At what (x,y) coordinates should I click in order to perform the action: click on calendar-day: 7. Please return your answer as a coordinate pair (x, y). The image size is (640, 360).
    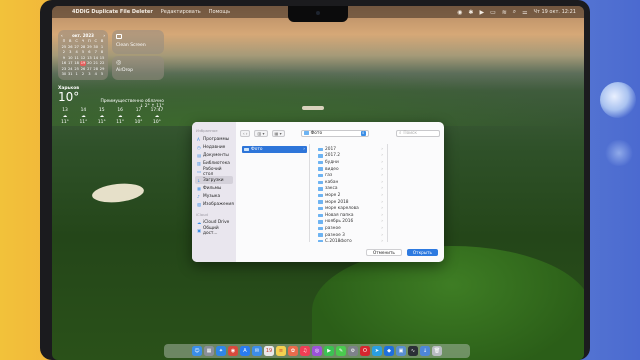
    Looking at the image, I should click on (96, 52).